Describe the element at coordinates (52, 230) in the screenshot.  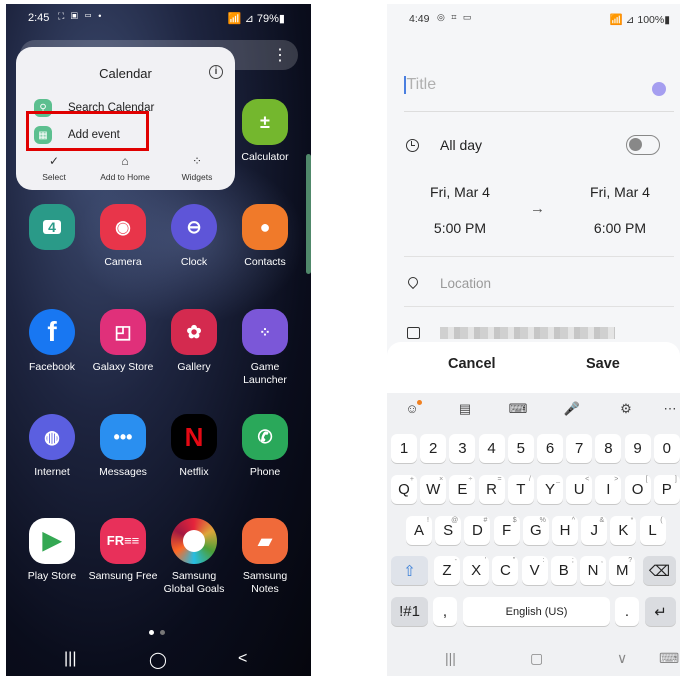
I see `app-calendar: 4` at that location.